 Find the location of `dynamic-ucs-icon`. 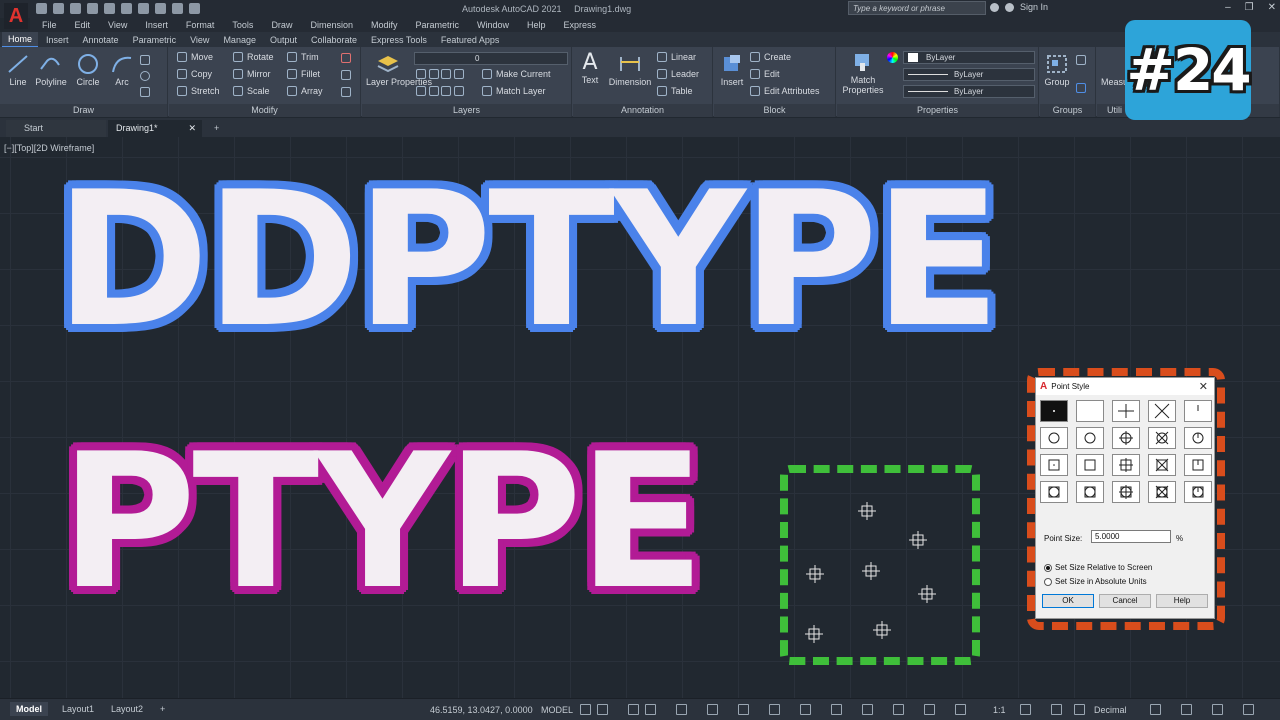

dynamic-ucs-icon is located at coordinates (898, 709).